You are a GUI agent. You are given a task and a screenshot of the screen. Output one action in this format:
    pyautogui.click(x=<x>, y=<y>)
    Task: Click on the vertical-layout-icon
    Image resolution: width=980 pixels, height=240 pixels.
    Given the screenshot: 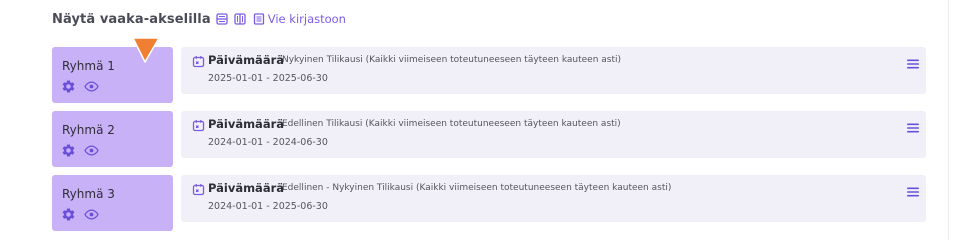 What is the action you would take?
    pyautogui.click(x=240, y=19)
    